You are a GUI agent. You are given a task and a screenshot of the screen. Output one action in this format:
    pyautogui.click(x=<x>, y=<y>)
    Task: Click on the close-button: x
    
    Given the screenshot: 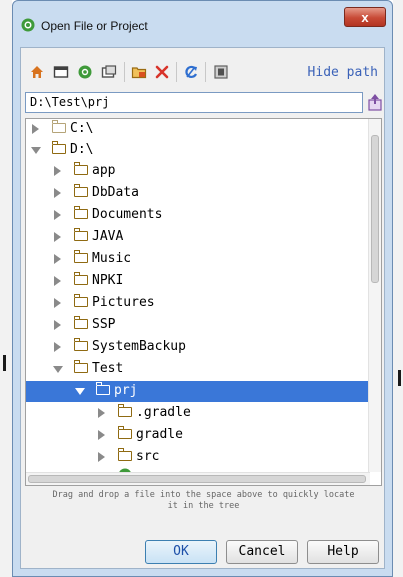 What is the action you would take?
    pyautogui.click(x=365, y=17)
    